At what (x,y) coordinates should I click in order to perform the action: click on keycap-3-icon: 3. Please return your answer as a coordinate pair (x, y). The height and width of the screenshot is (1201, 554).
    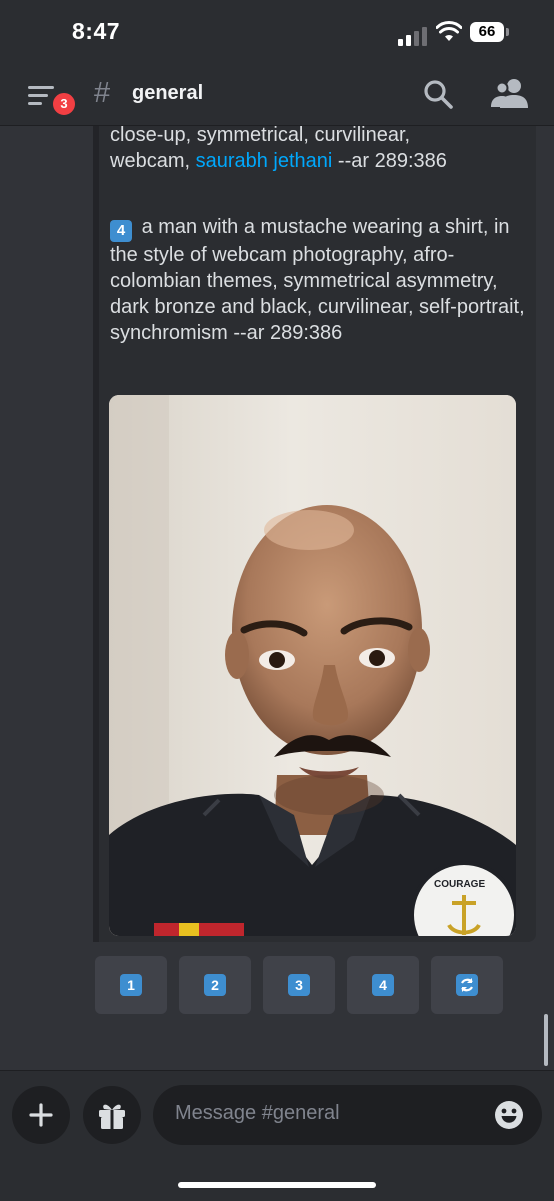
    Looking at the image, I should click on (299, 985).